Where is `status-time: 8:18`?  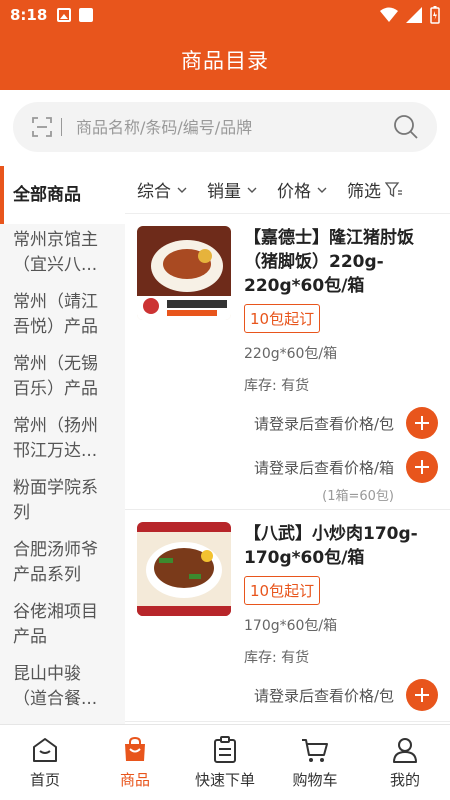
status-time: 8:18 is located at coordinates (29, 15).